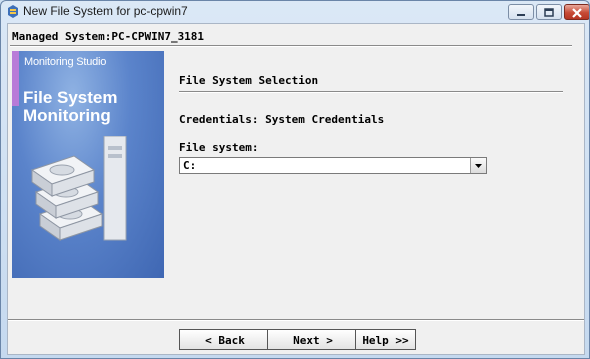 The image size is (590, 359). What do you see at coordinates (371, 92) in the screenshot?
I see `section-divider` at bounding box center [371, 92].